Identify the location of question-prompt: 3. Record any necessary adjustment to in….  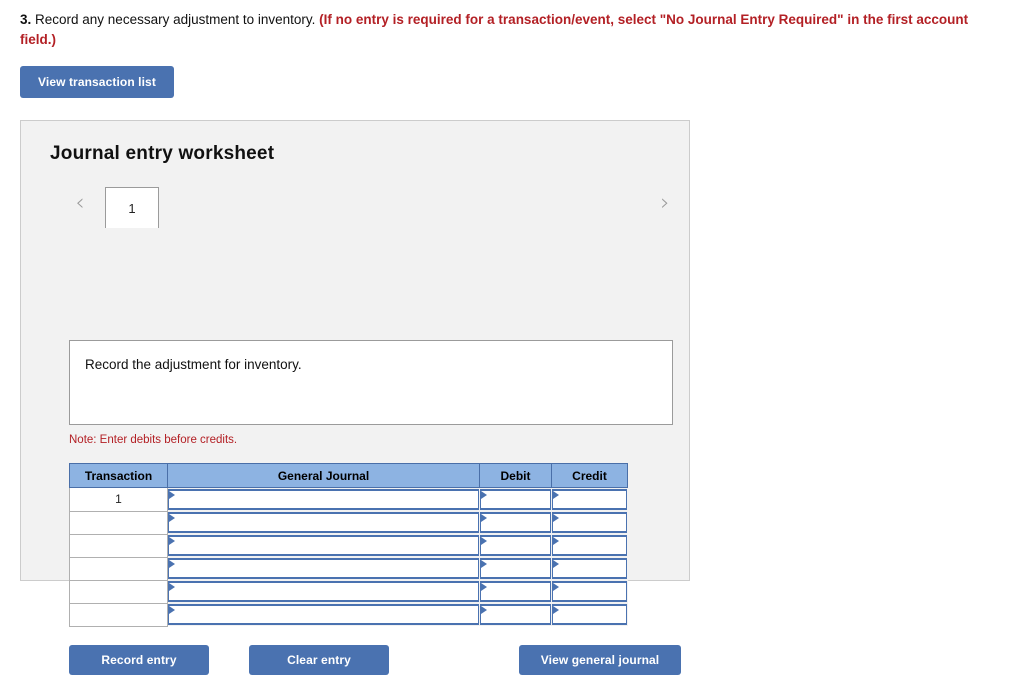
(495, 24).